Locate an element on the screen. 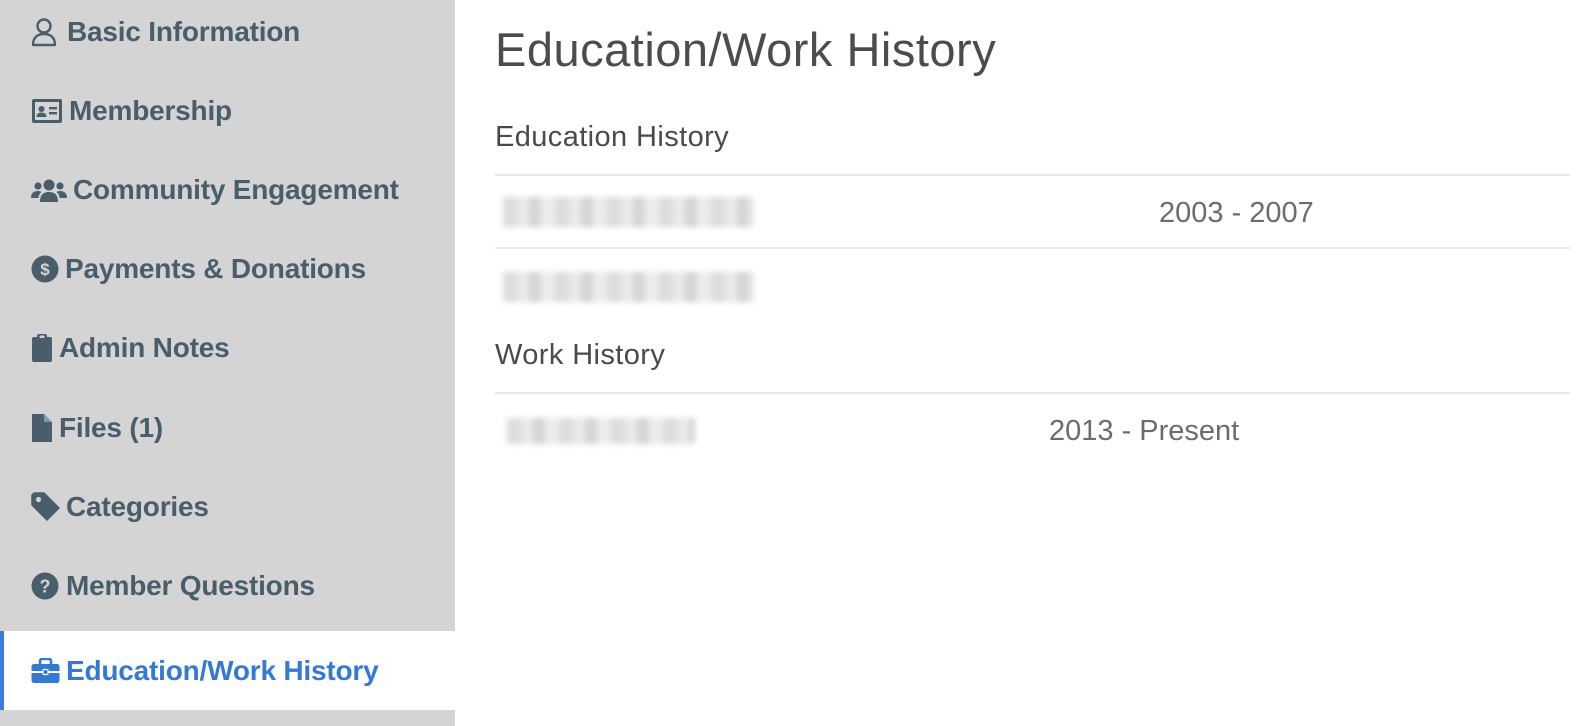  dollar-circle-icon: $ is located at coordinates (48, 269).